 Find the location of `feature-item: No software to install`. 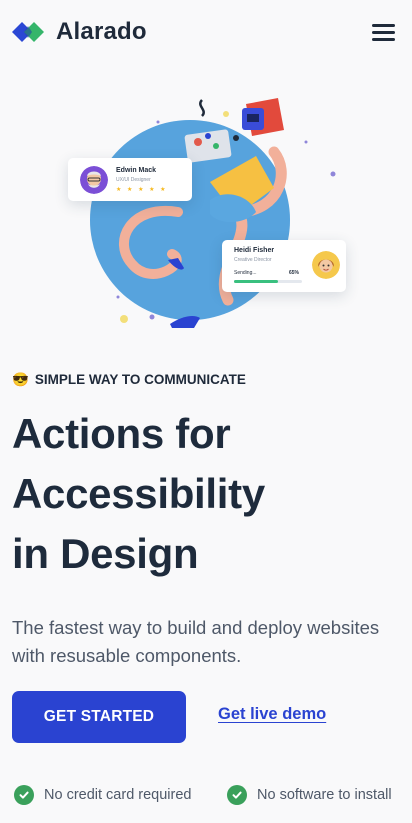

feature-item: No software to install is located at coordinates (309, 795).